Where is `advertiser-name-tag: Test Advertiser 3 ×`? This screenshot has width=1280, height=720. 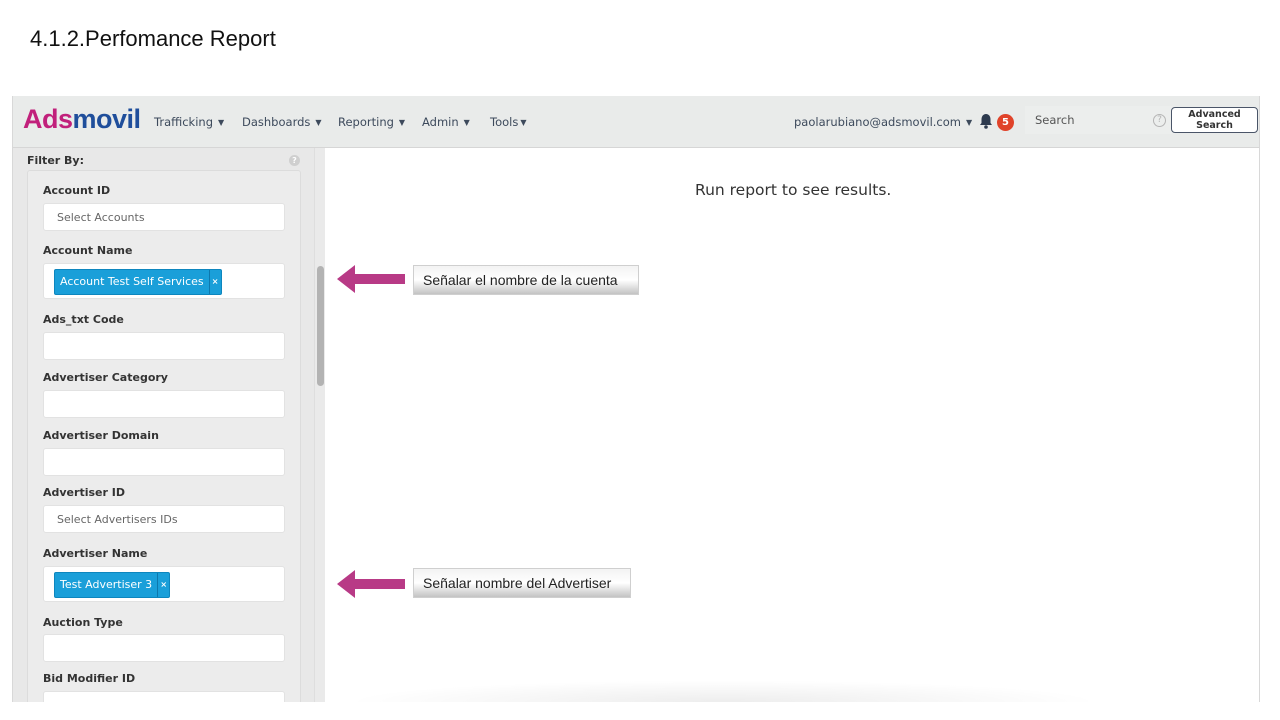 advertiser-name-tag: Test Advertiser 3 × is located at coordinates (112, 585).